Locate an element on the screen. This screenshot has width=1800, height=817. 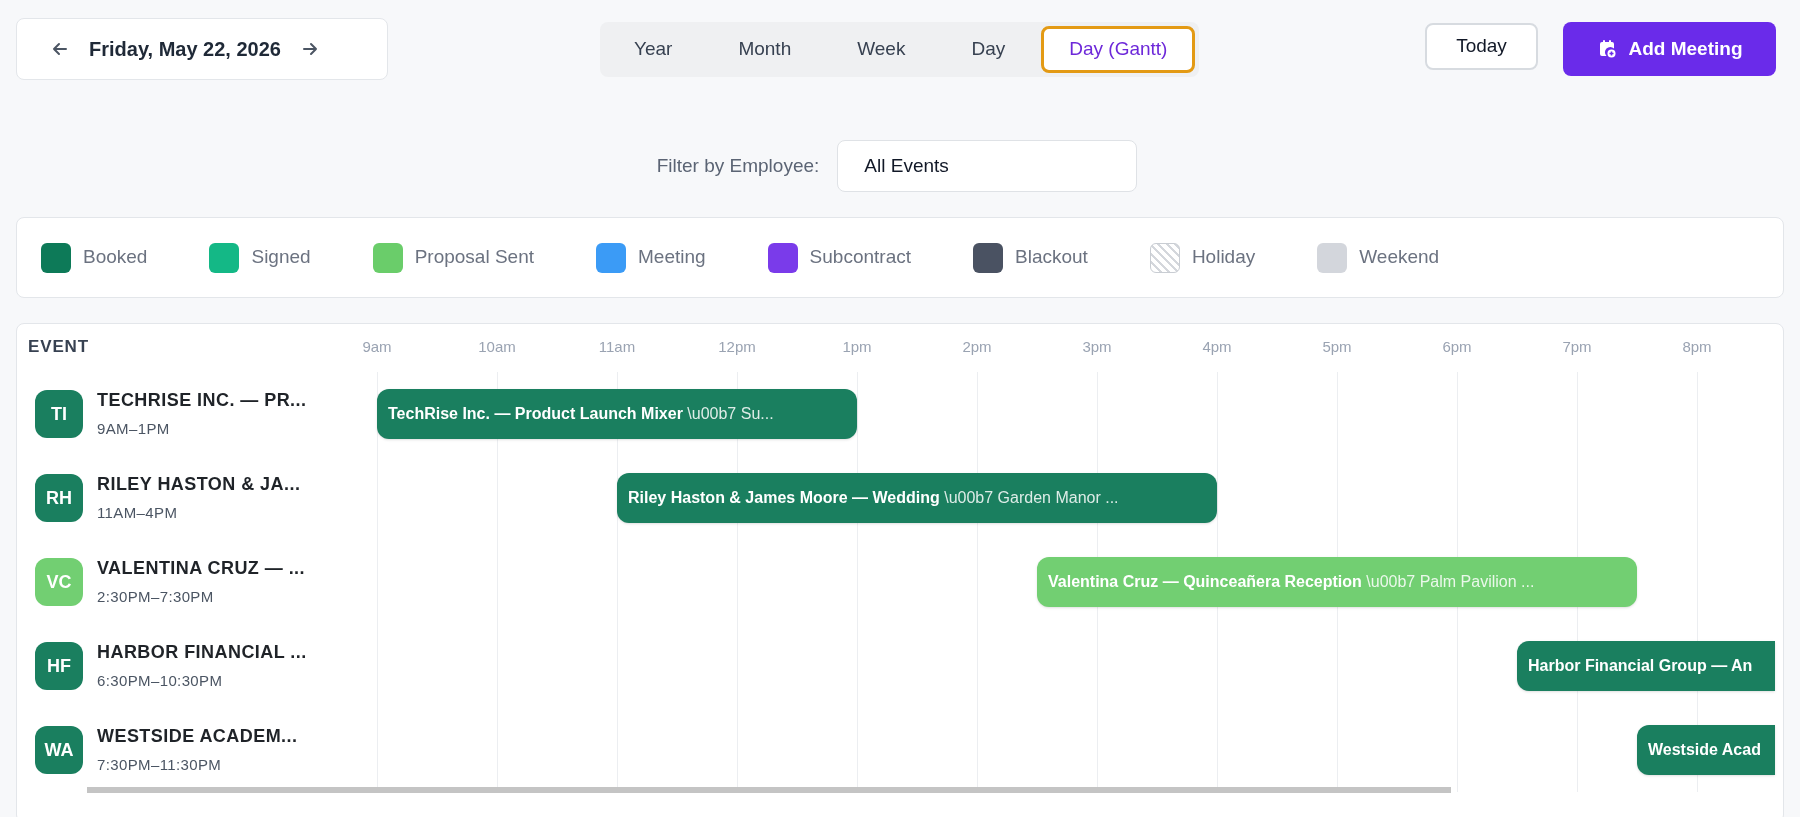
event-time: 7:30PM–11:30PM is located at coordinates (160, 765).